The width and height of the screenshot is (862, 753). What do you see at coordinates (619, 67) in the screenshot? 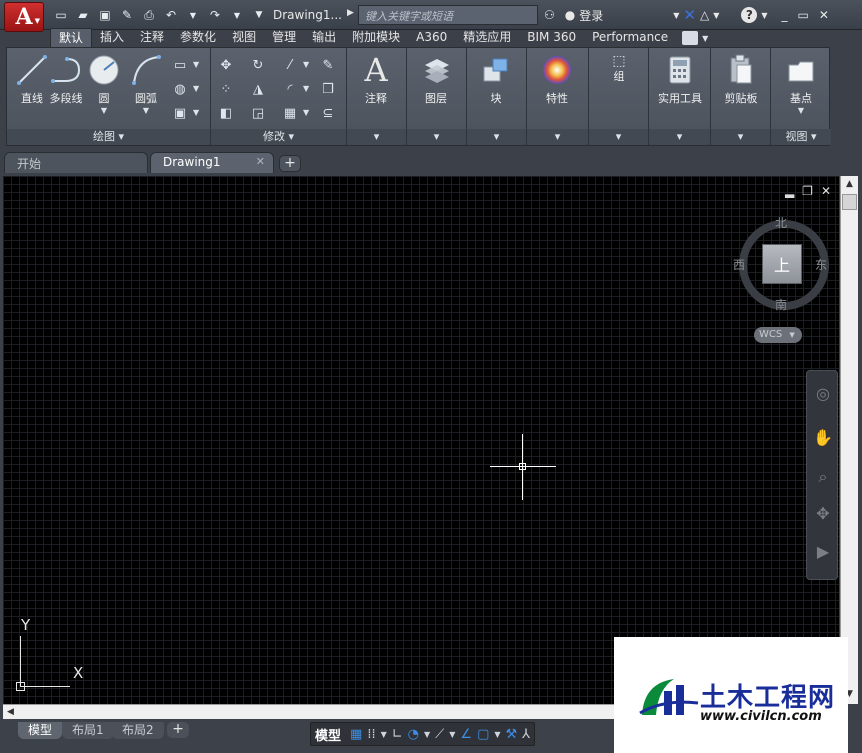
I see `group-tool: ⬚ 组` at bounding box center [619, 67].